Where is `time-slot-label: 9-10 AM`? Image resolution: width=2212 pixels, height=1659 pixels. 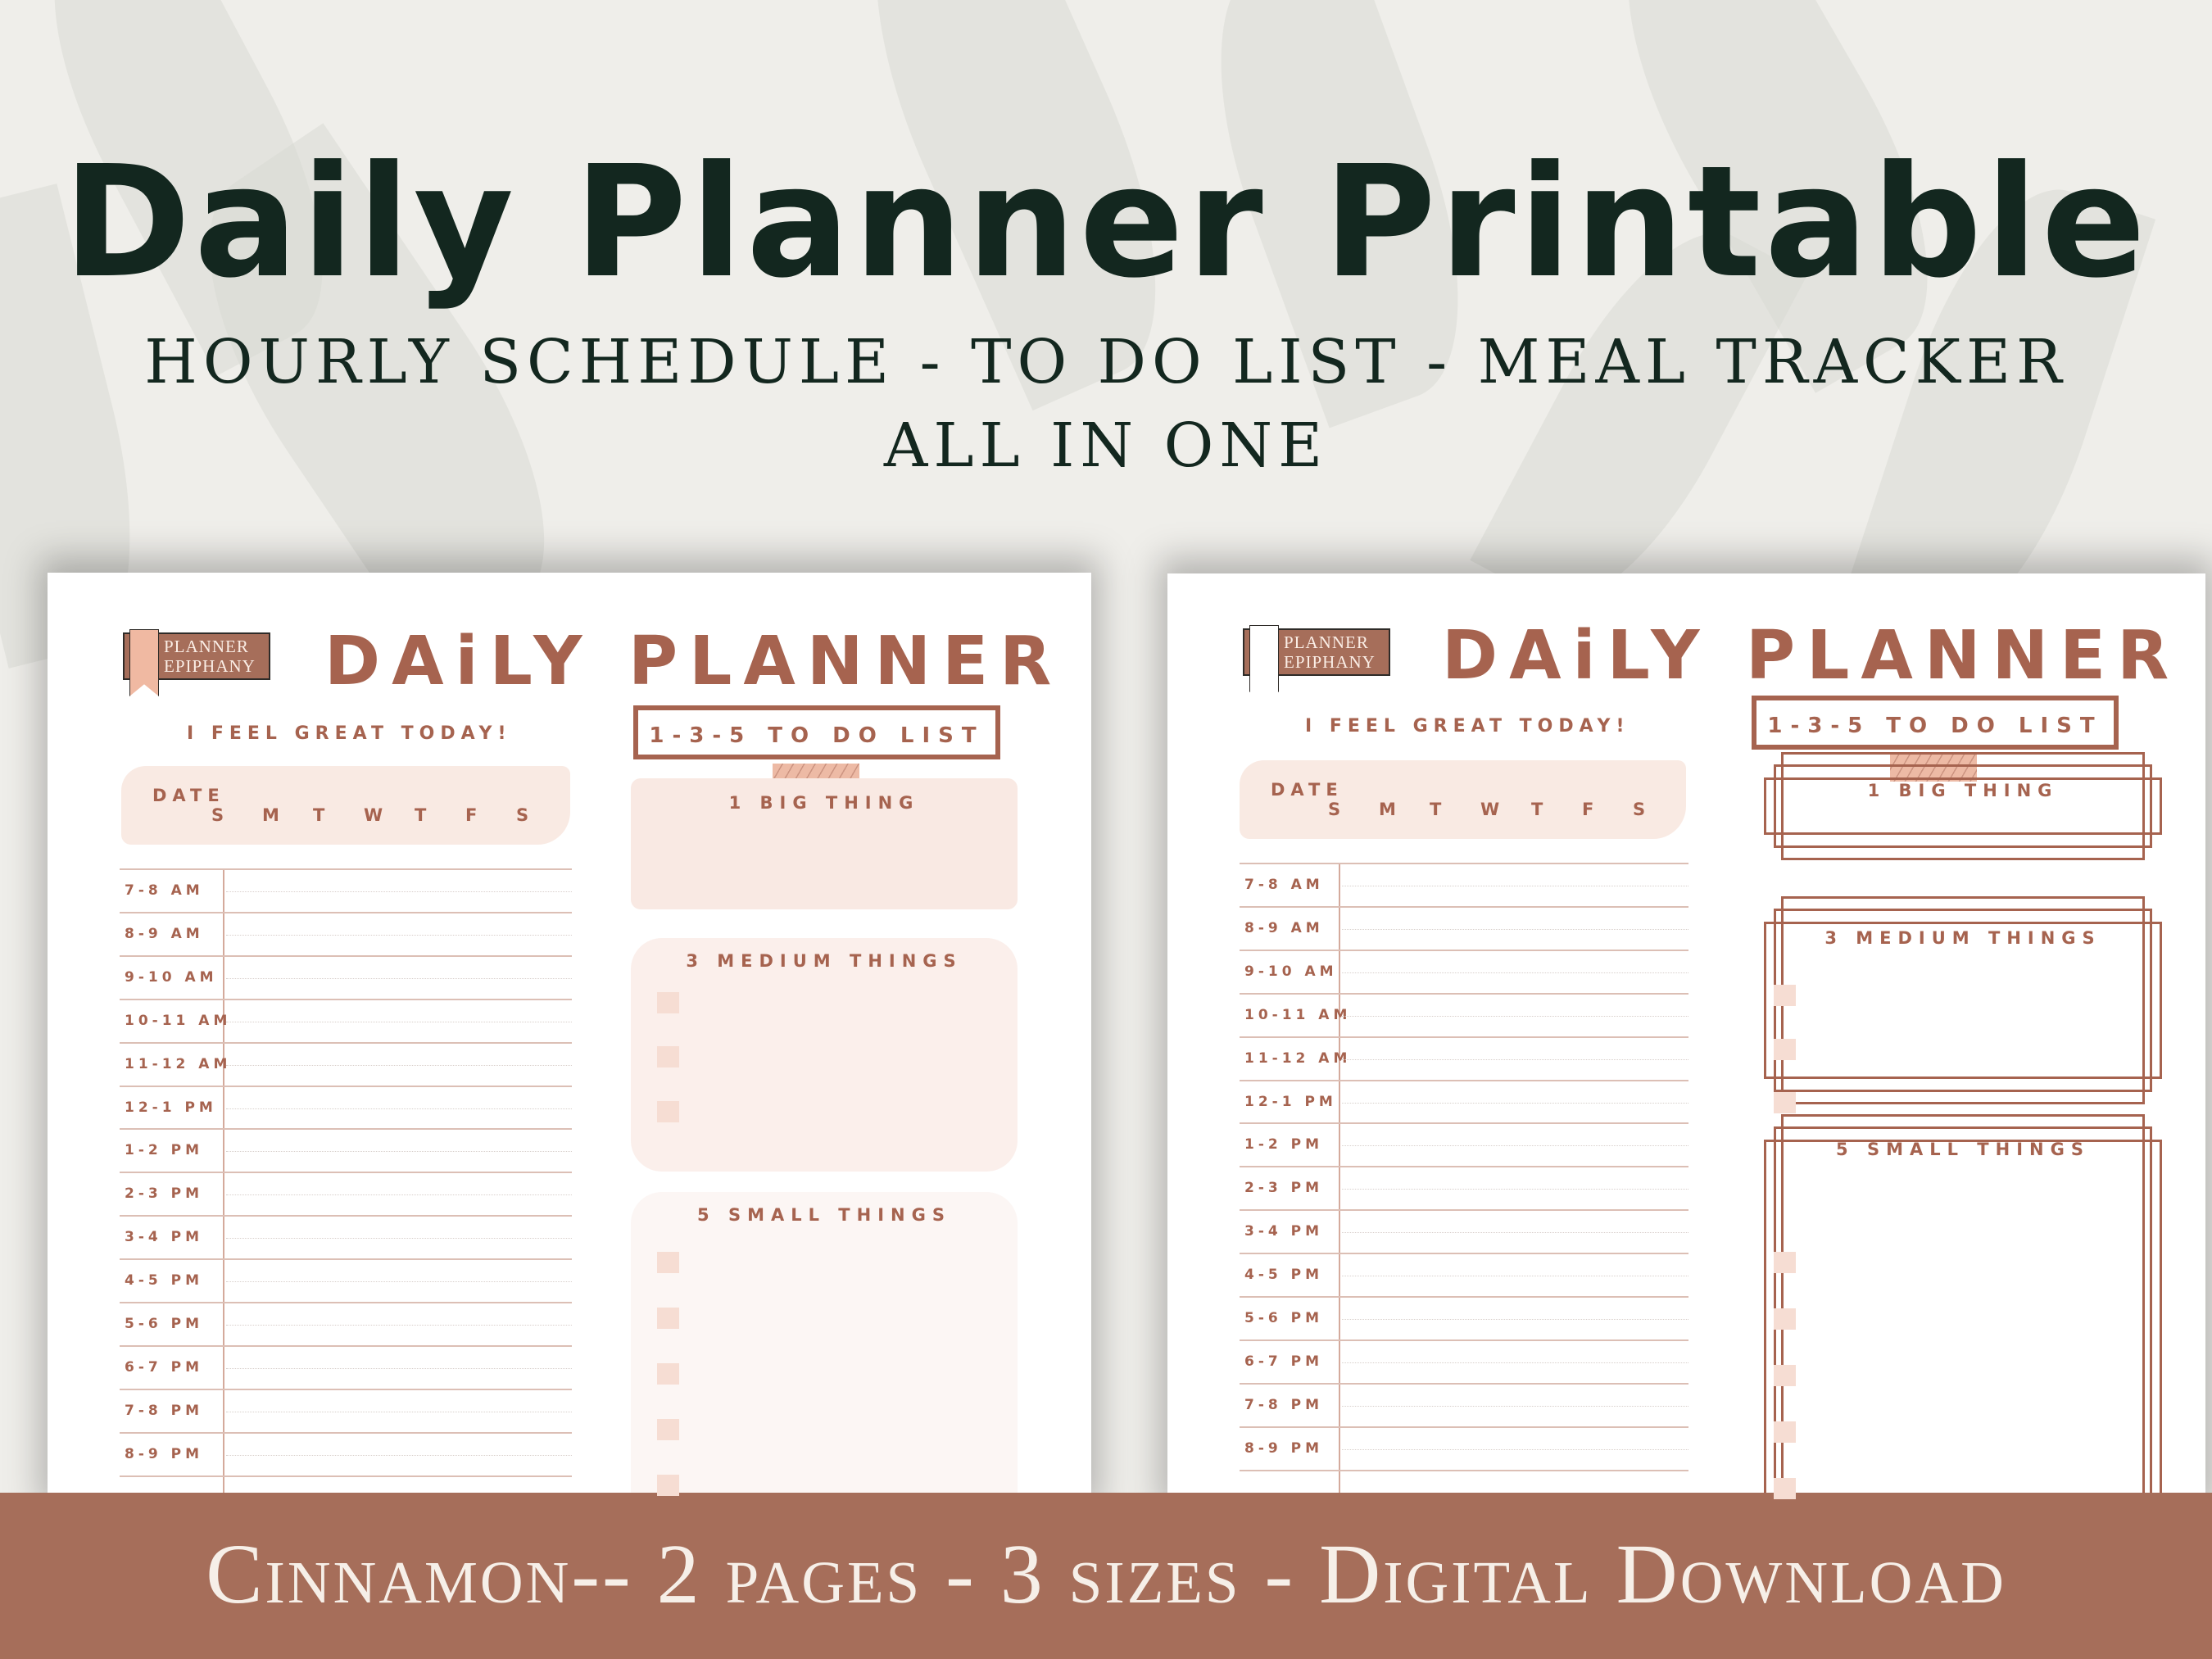
time-slot-label: 9-10 AM is located at coordinates (171, 977).